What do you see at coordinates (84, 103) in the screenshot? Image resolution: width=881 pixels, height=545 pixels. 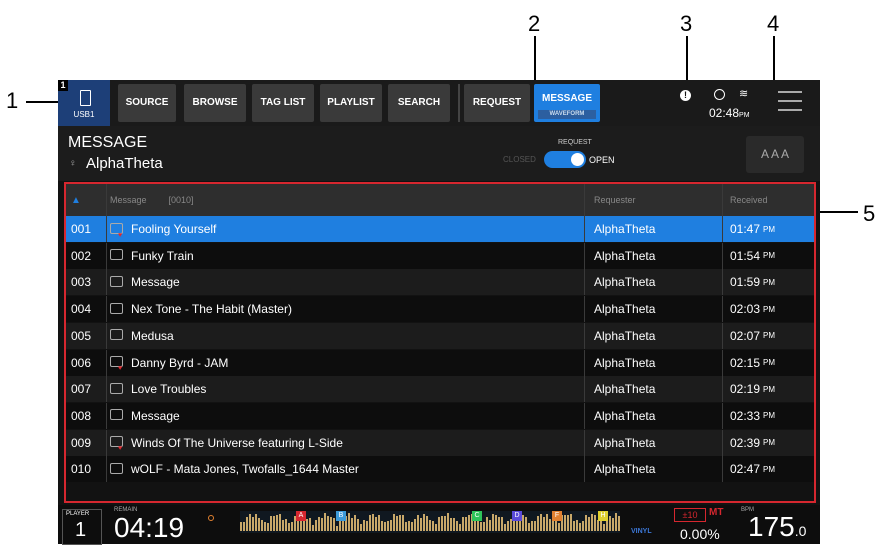 I see `usb-source-button: 1 USB1` at bounding box center [84, 103].